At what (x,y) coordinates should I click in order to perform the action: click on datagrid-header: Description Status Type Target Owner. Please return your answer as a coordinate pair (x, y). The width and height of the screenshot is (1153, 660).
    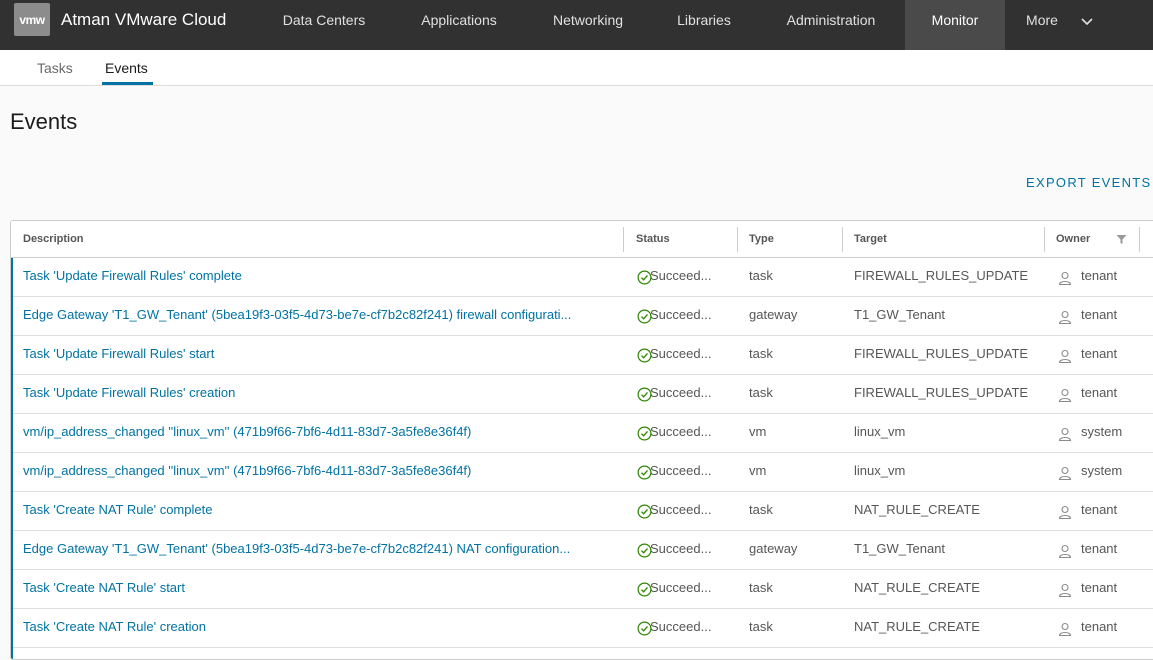
    Looking at the image, I should click on (582, 239).